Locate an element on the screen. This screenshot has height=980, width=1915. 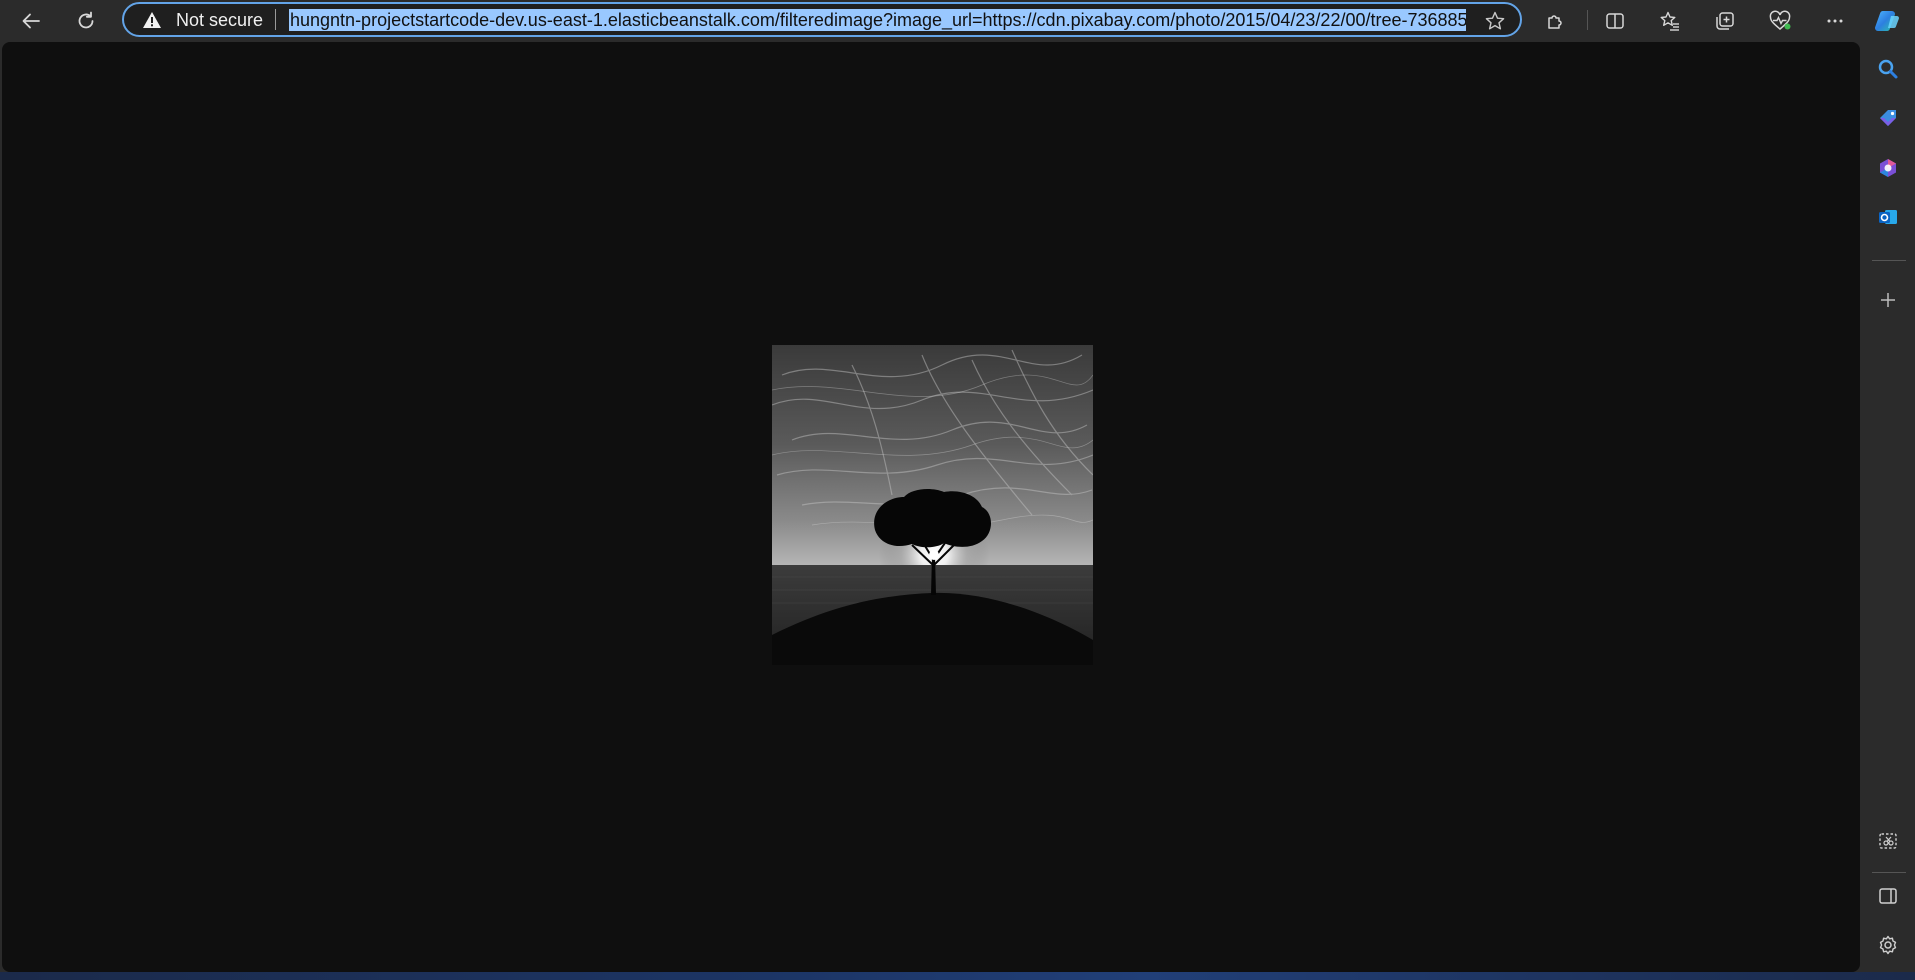
sidebar-toggle-icon is located at coordinates (1888, 896).